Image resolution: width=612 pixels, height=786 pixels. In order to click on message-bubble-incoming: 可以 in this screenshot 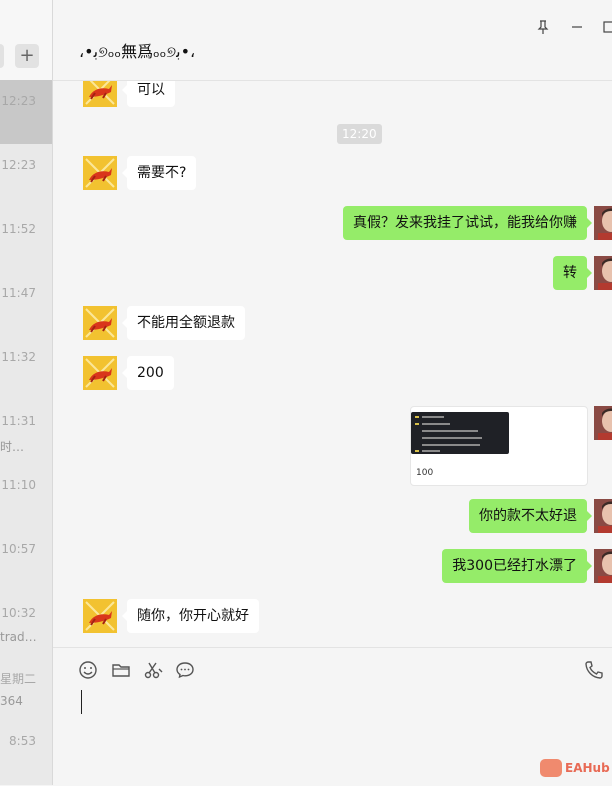, I will do `click(148, 94)`.